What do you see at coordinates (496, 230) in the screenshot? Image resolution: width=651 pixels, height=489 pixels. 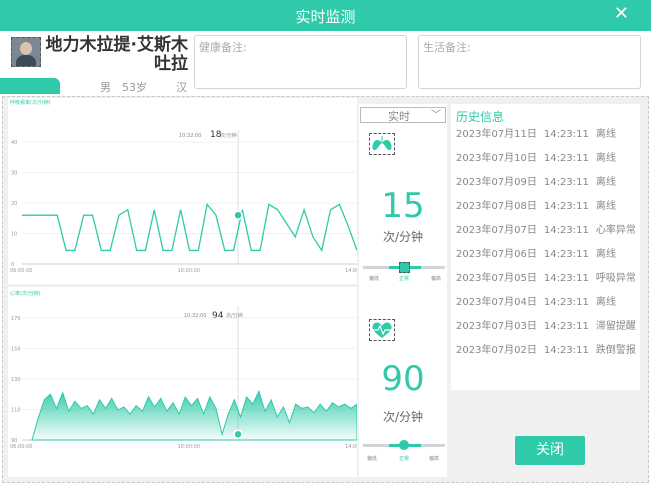 I see `history-date: 2023年07月07日` at bounding box center [496, 230].